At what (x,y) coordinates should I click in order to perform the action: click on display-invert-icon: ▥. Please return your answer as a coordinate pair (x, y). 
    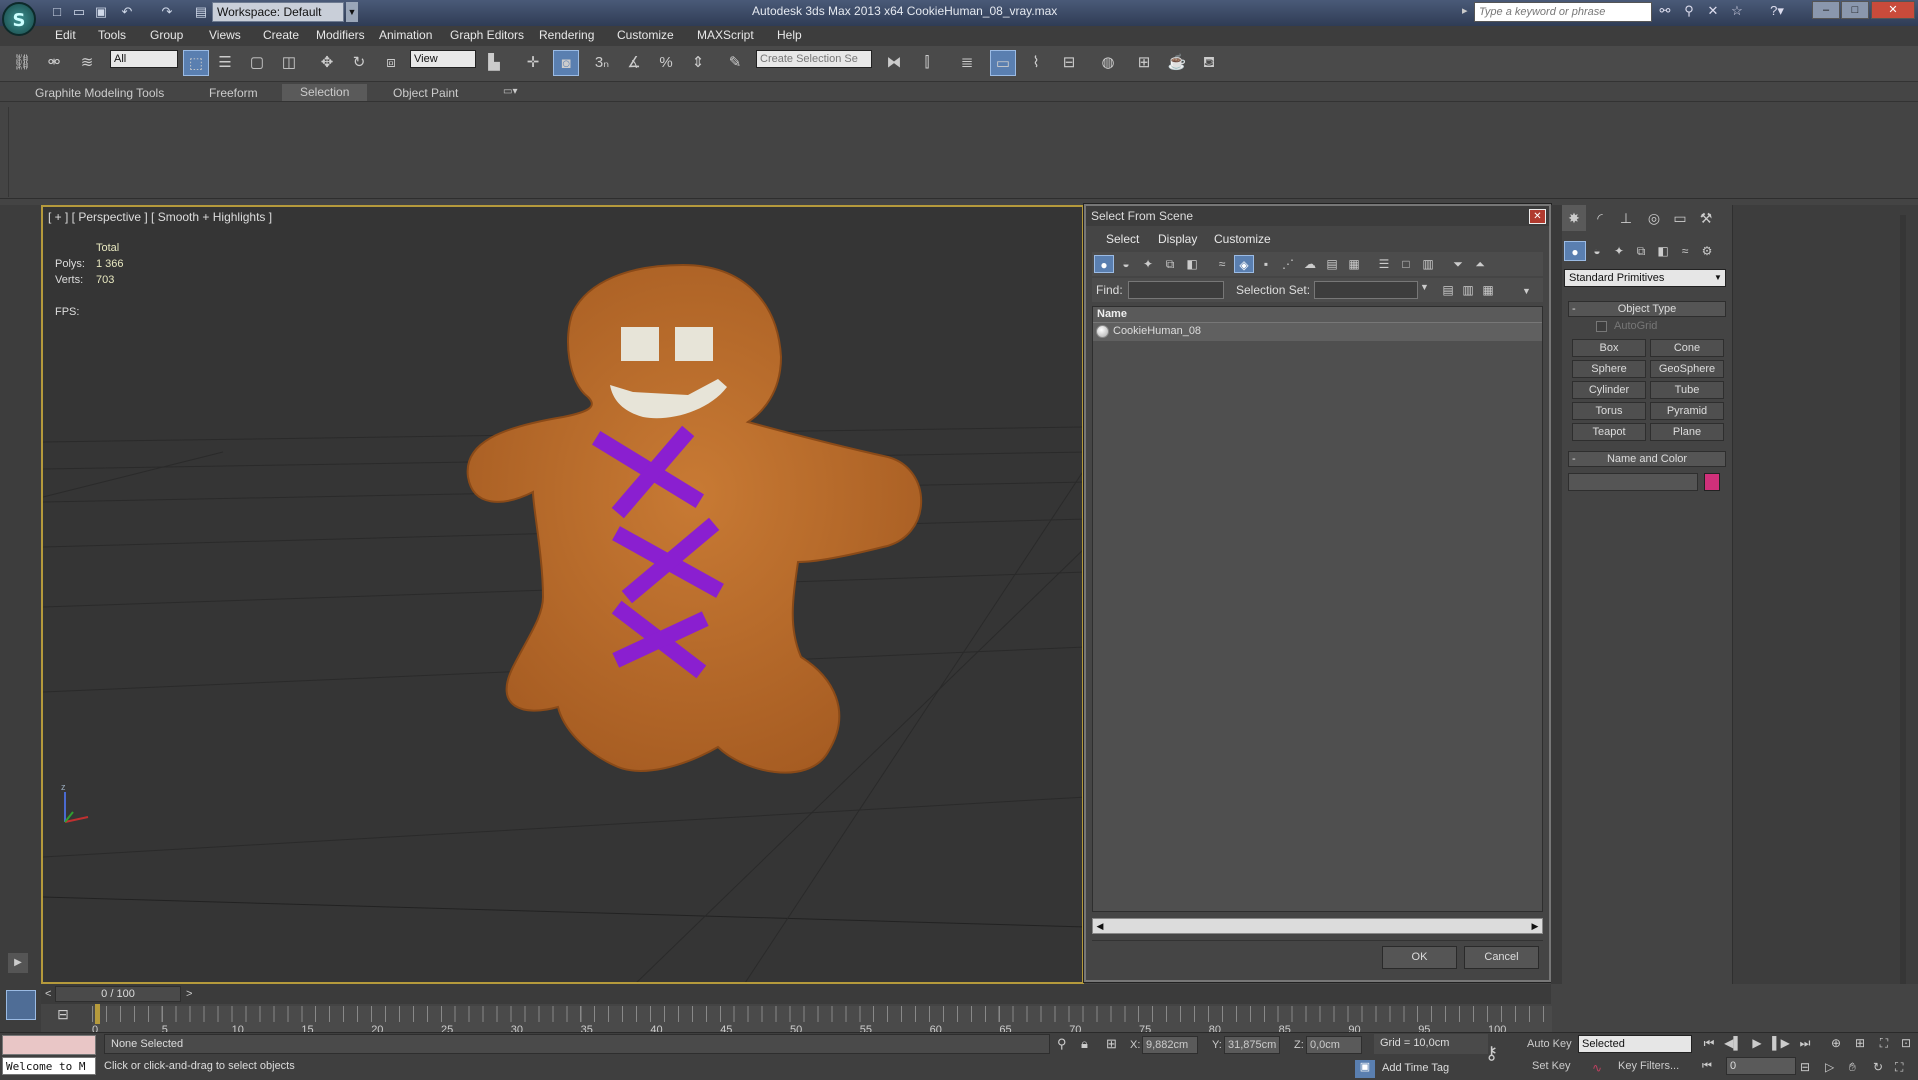
    Looking at the image, I should click on (1428, 264).